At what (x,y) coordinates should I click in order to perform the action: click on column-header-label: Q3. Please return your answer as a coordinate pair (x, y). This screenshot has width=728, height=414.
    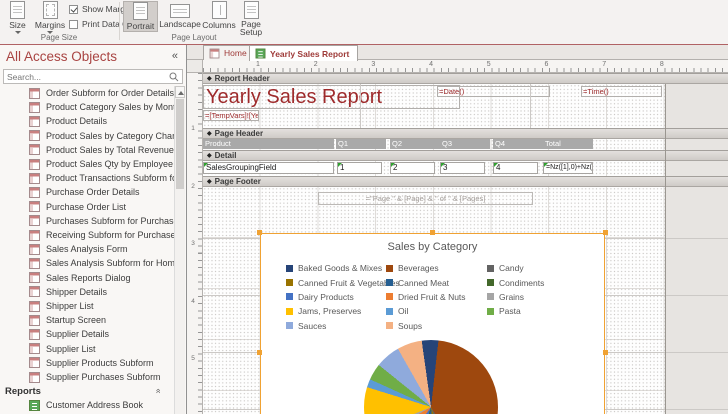
    Looking at the image, I should click on (465, 144).